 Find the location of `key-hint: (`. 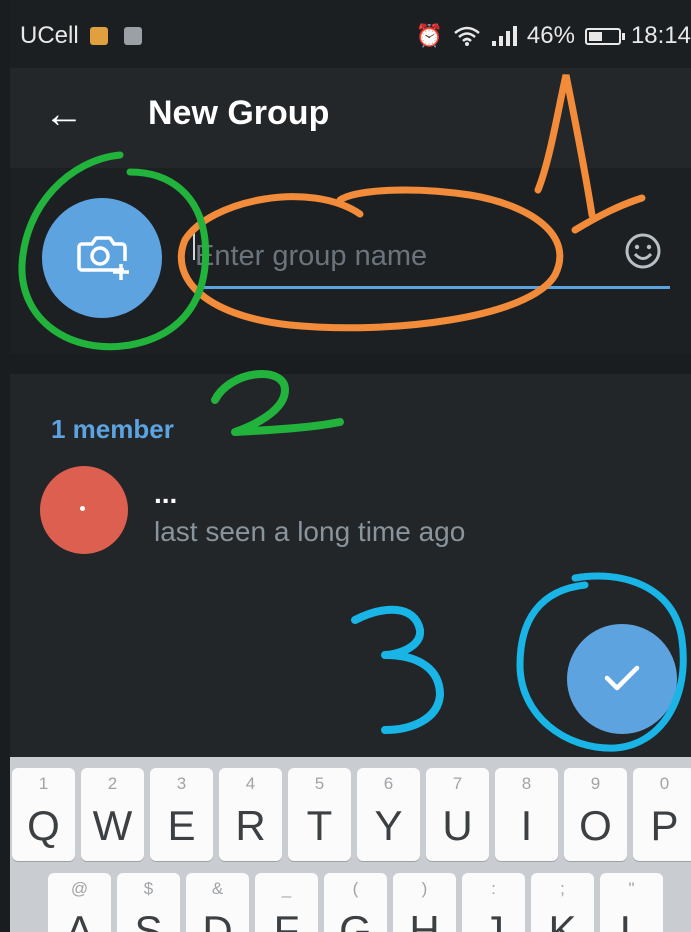

key-hint: ( is located at coordinates (355, 888).